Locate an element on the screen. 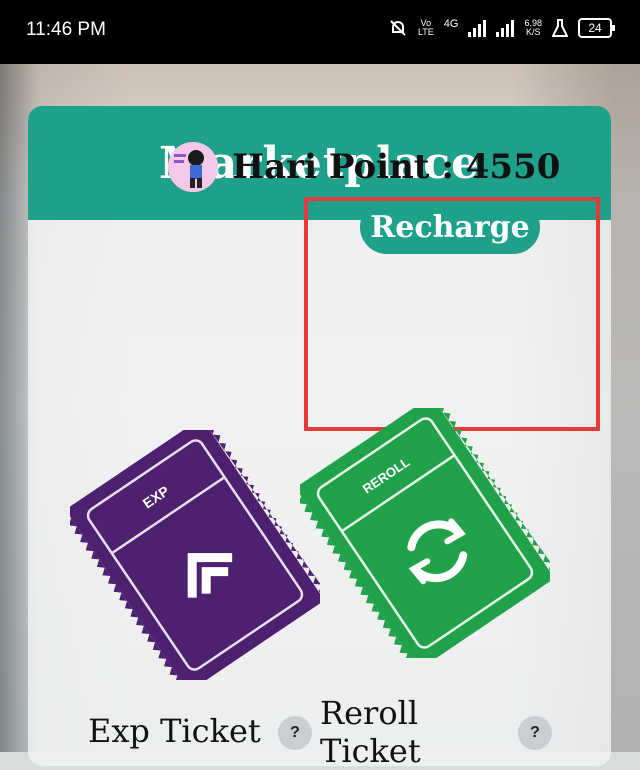 This screenshot has height=770, width=640. status-bar: 11:46 PM Vo LTE 4G 6.98 K/S 24 is located at coordinates (320, 32).